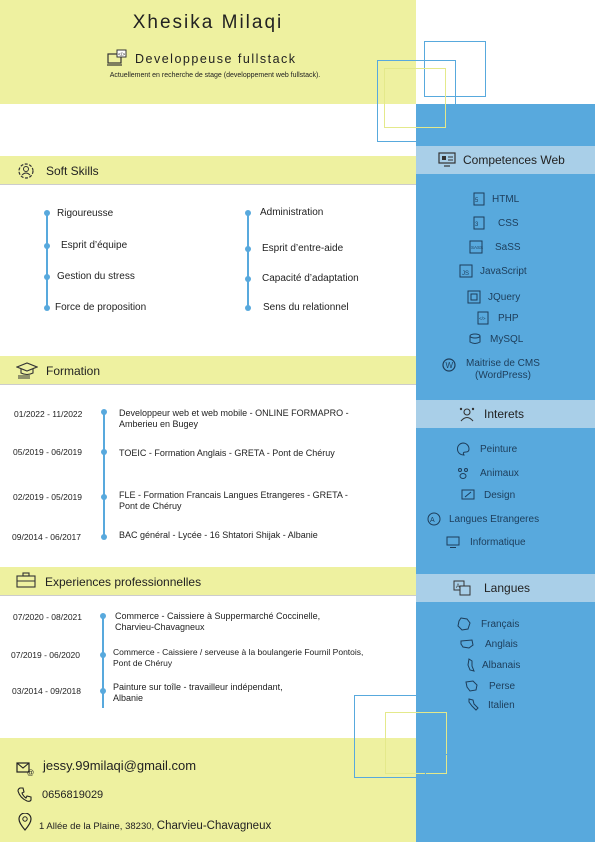 This screenshot has height=842, width=595. What do you see at coordinates (47, 537) in the screenshot?
I see `formation-date: 09/2014 - 06/2017` at bounding box center [47, 537].